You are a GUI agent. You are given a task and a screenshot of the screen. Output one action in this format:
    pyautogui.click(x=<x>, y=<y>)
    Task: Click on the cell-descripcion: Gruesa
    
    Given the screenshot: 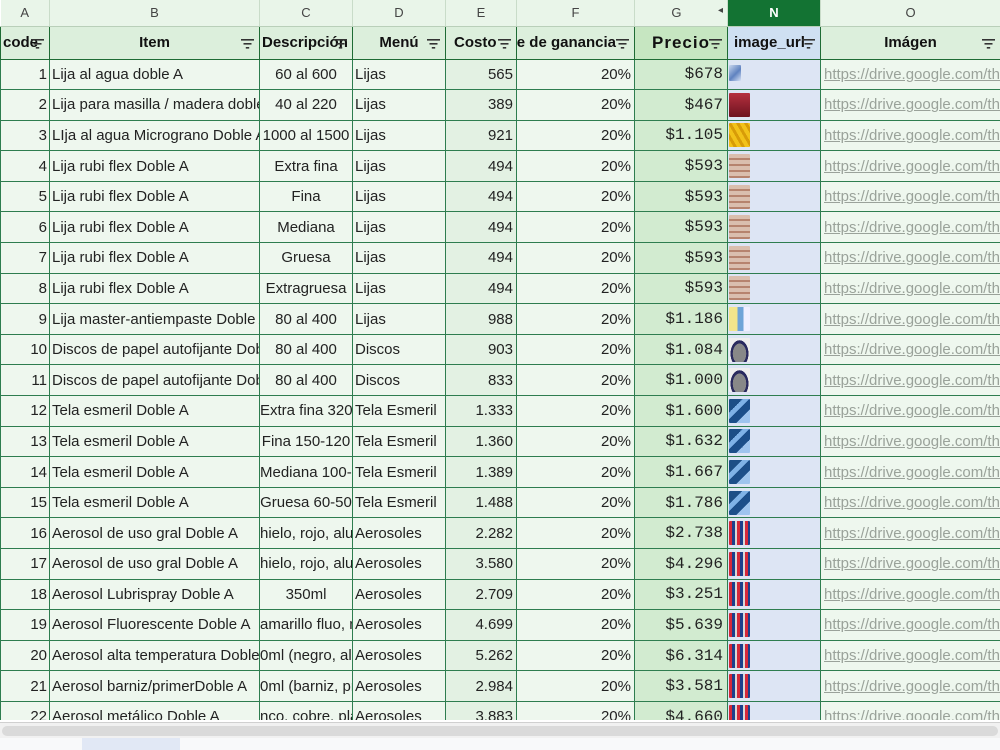 What is the action you would take?
    pyautogui.click(x=306, y=258)
    